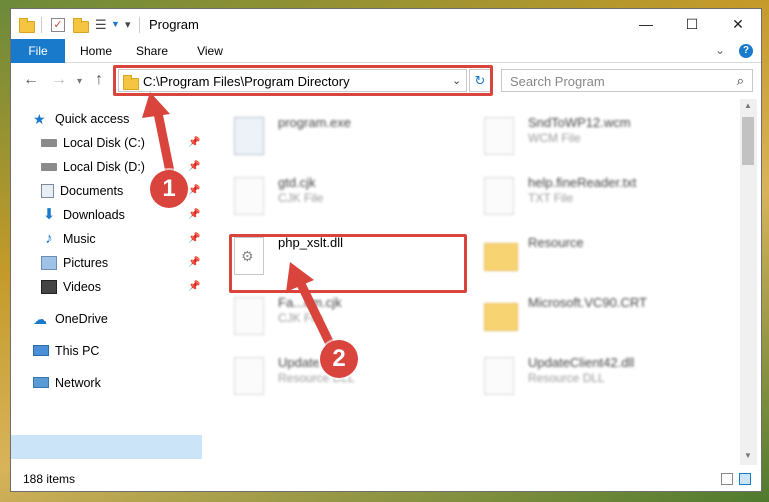  Describe the element at coordinates (586, 261) in the screenshot. I see `file-item: Resource` at that location.